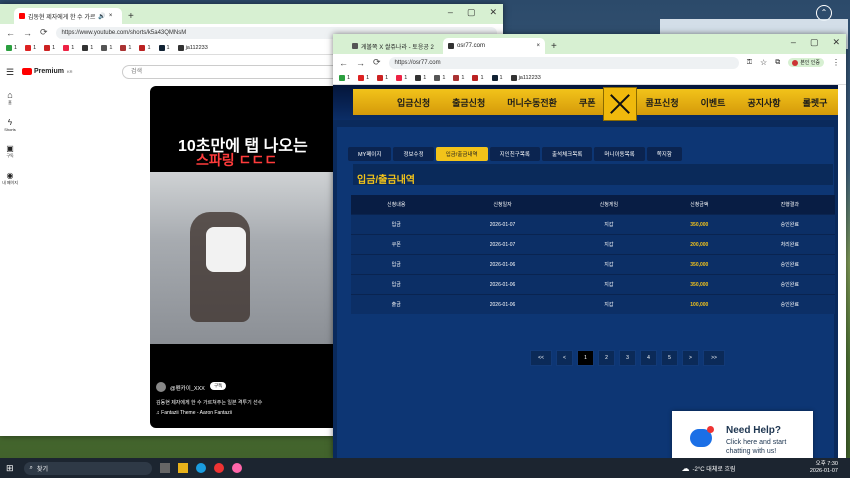  Describe the element at coordinates (236, 468) in the screenshot. I see `chrome-active-icon` at that location.